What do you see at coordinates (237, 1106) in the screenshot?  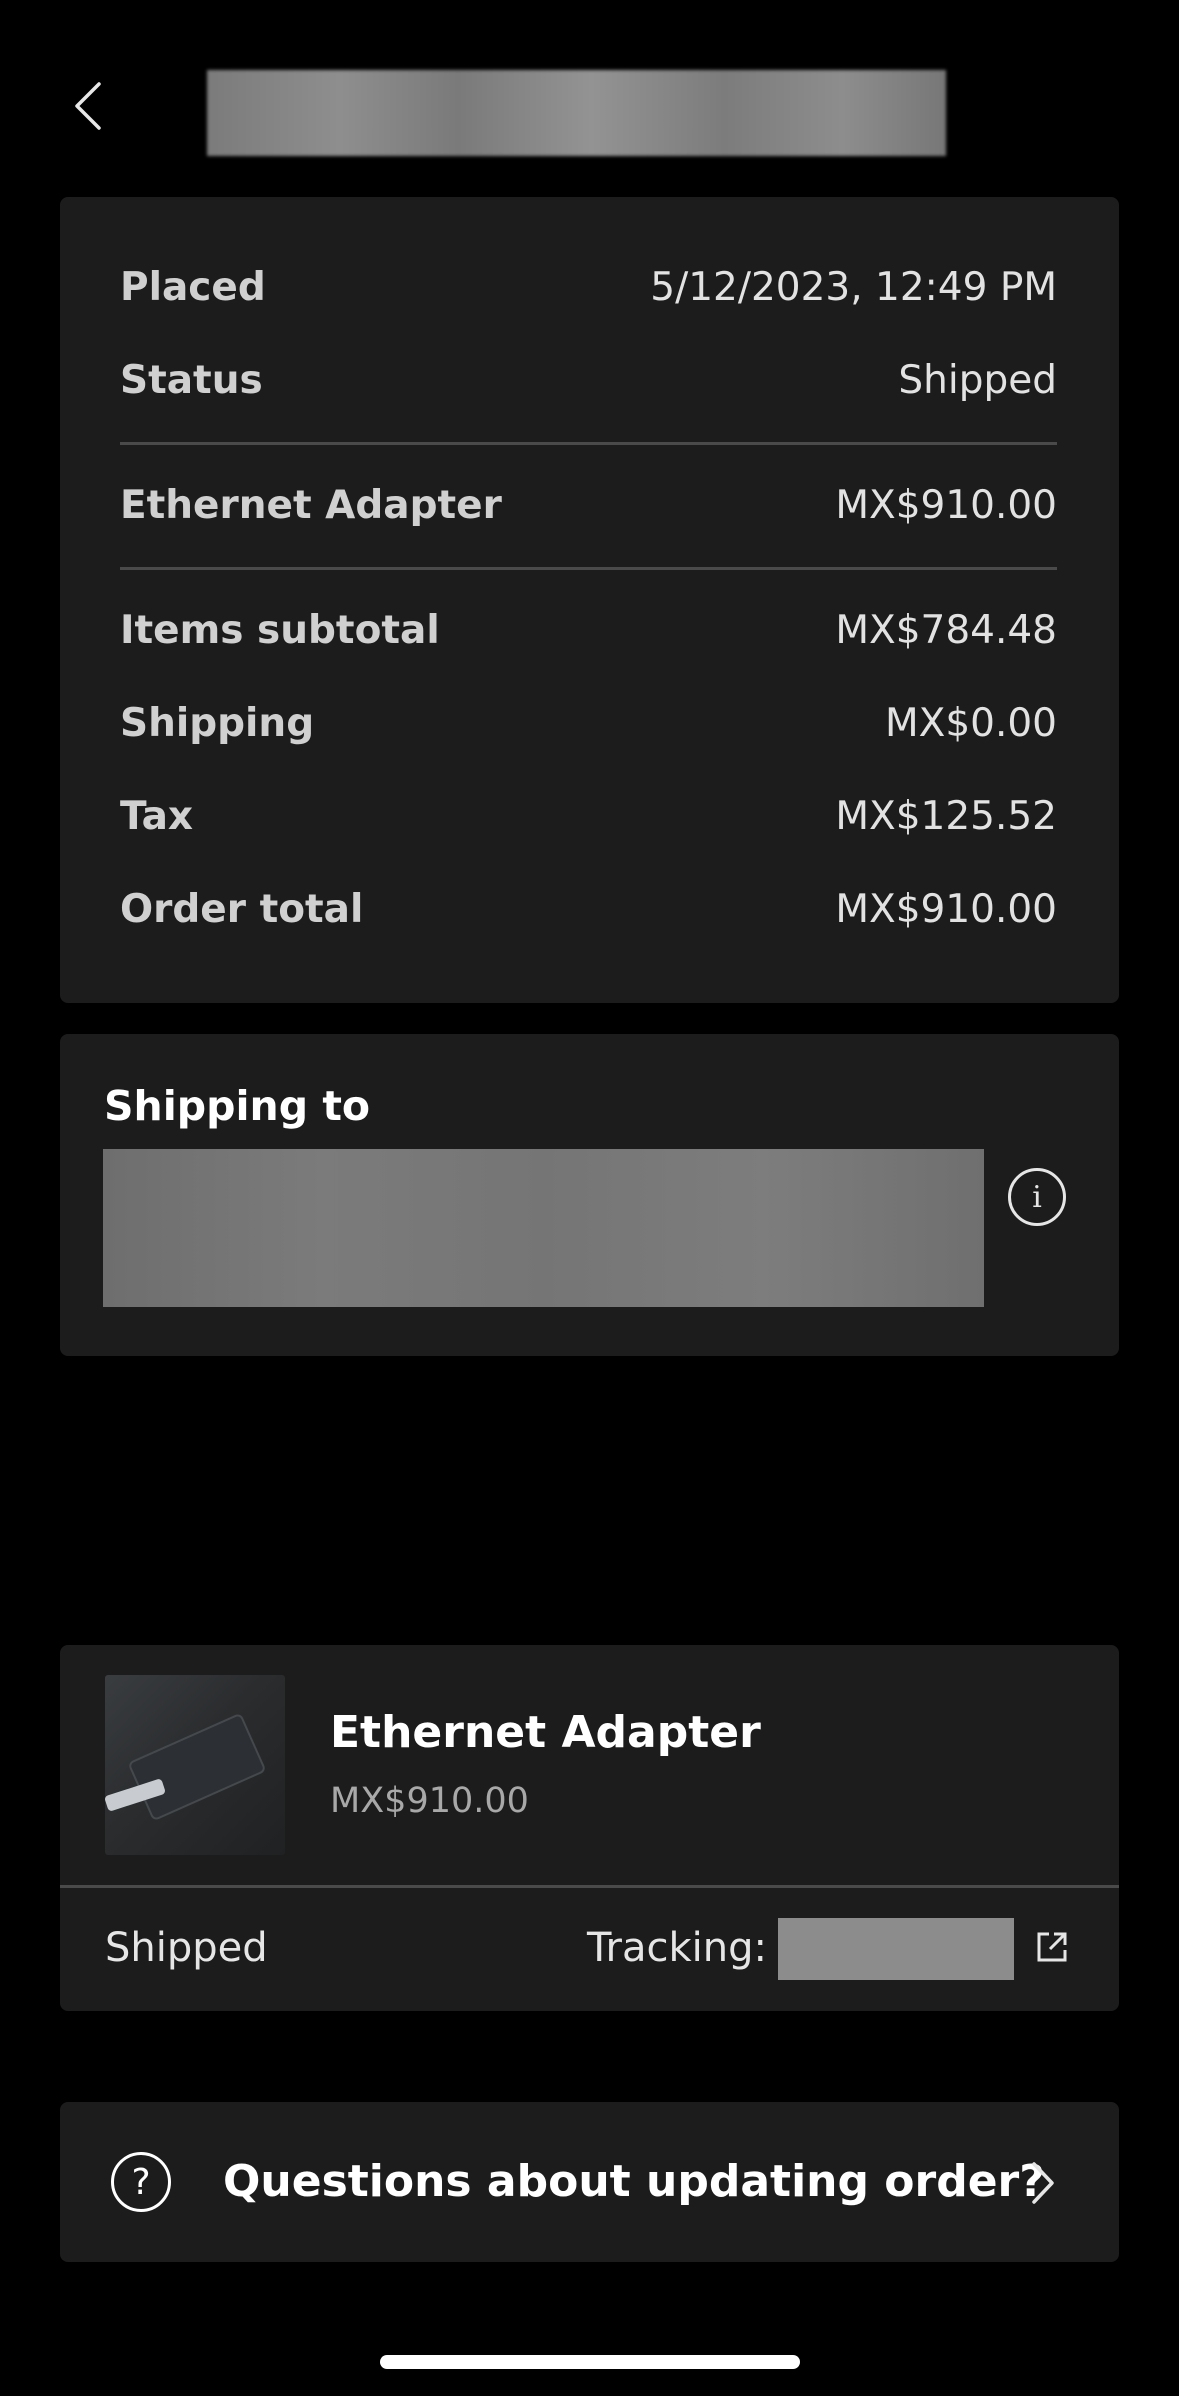 I see `shipping-to-title: Shipping to` at bounding box center [237, 1106].